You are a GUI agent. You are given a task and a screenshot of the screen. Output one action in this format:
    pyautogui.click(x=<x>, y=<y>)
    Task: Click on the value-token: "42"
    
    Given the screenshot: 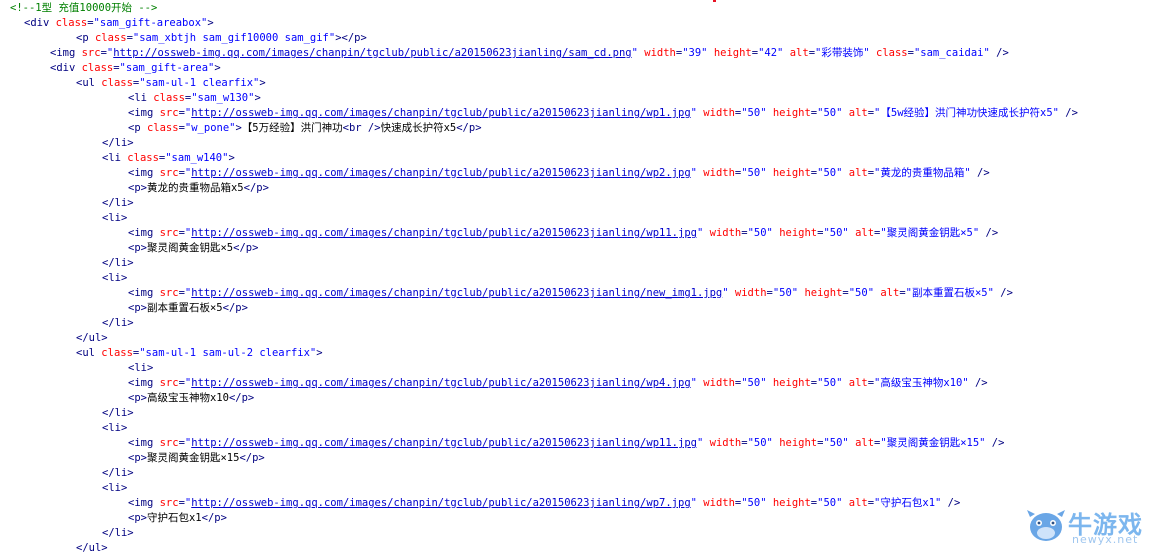 What is the action you would take?
    pyautogui.click(x=771, y=53)
    